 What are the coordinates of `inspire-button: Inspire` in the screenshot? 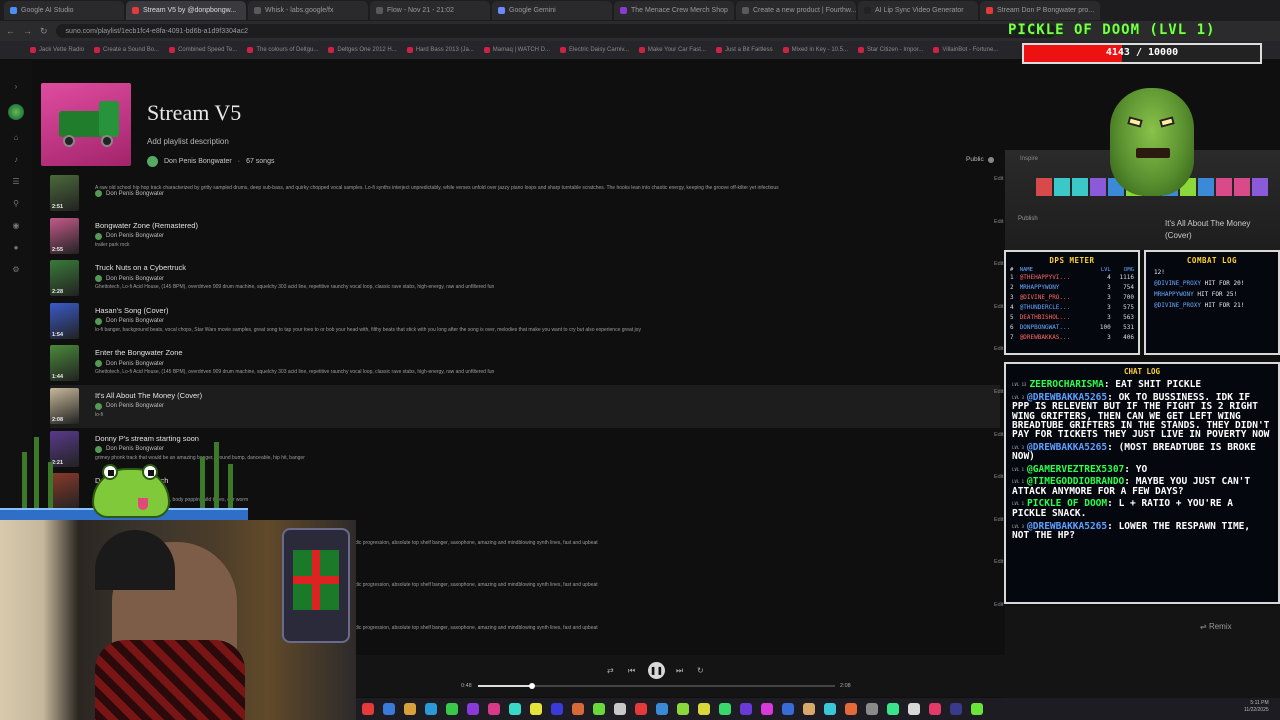 It's located at (1029, 159).